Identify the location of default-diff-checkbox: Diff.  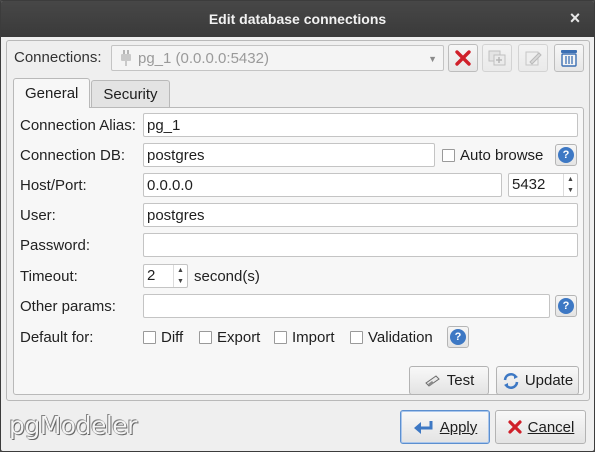
(163, 337).